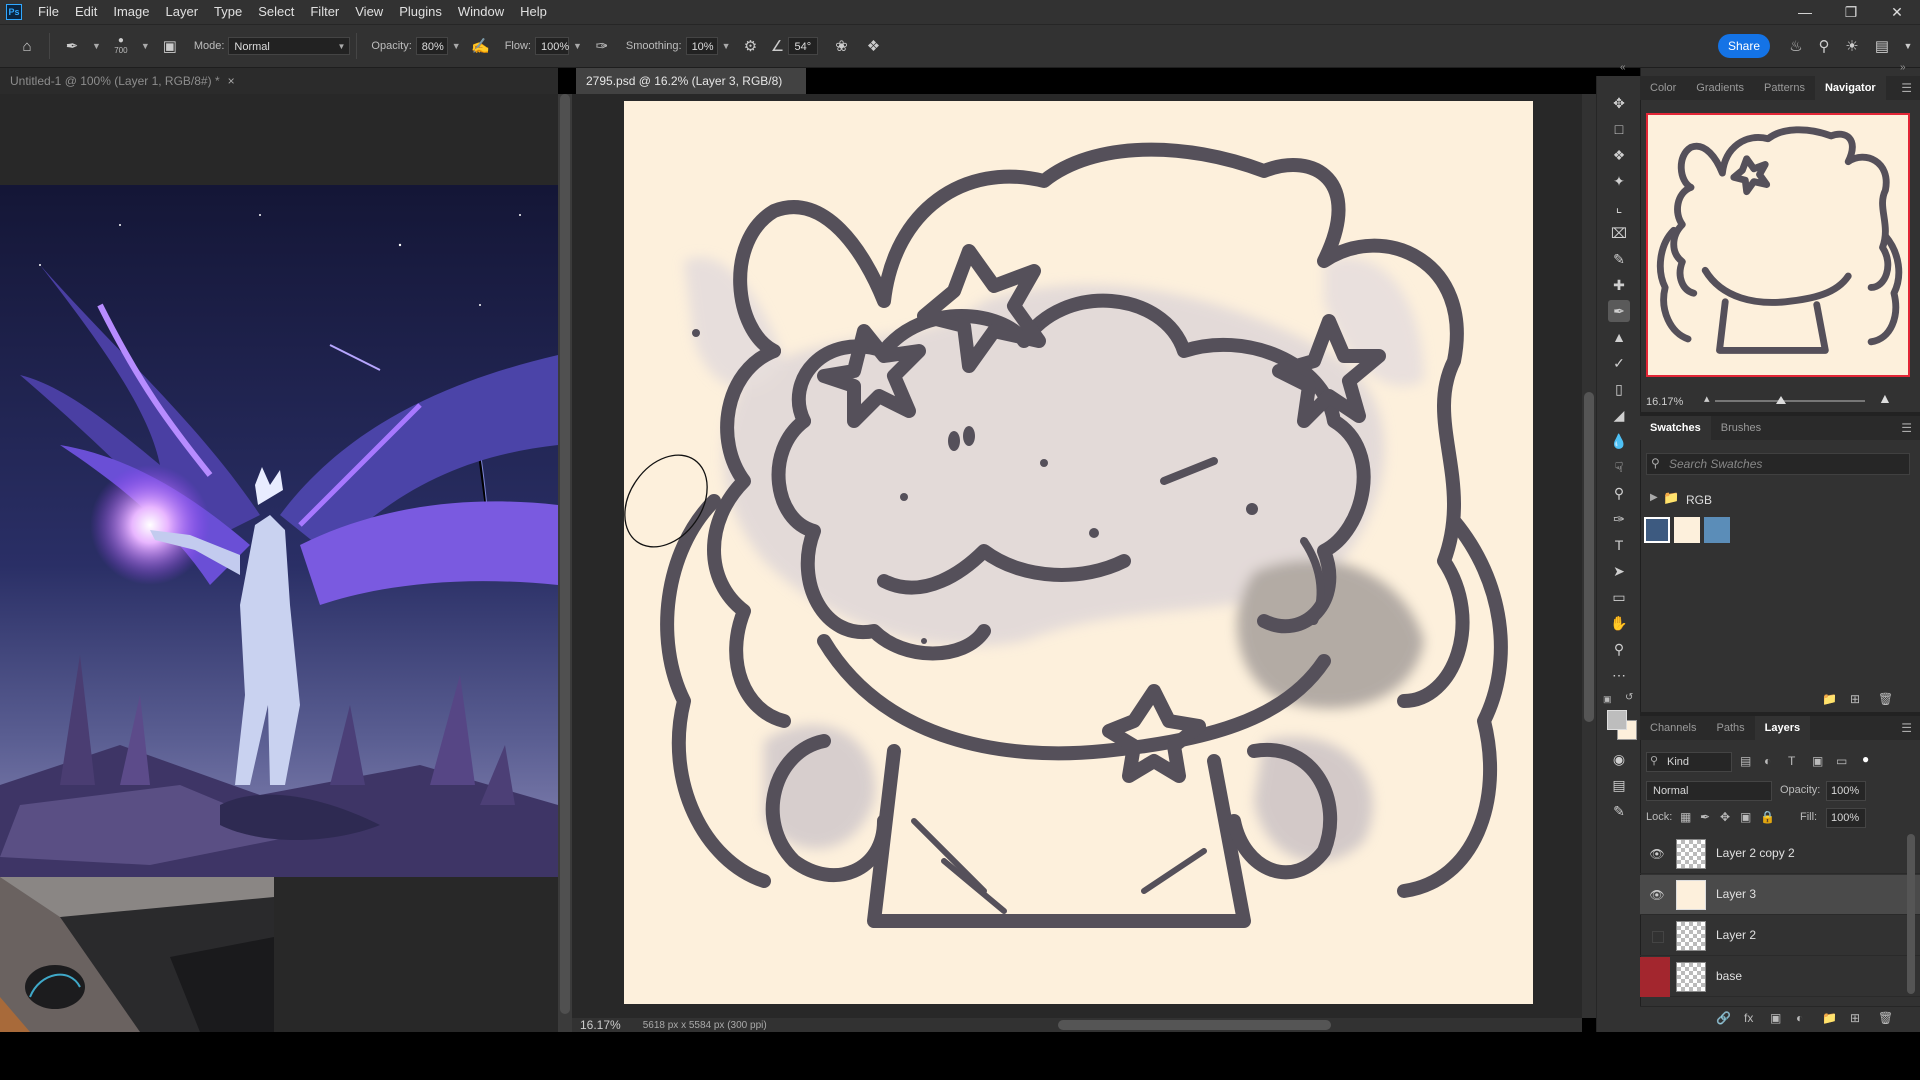 The height and width of the screenshot is (1080, 1920). I want to click on layer-opacity-field: 100%, so click(1846, 791).